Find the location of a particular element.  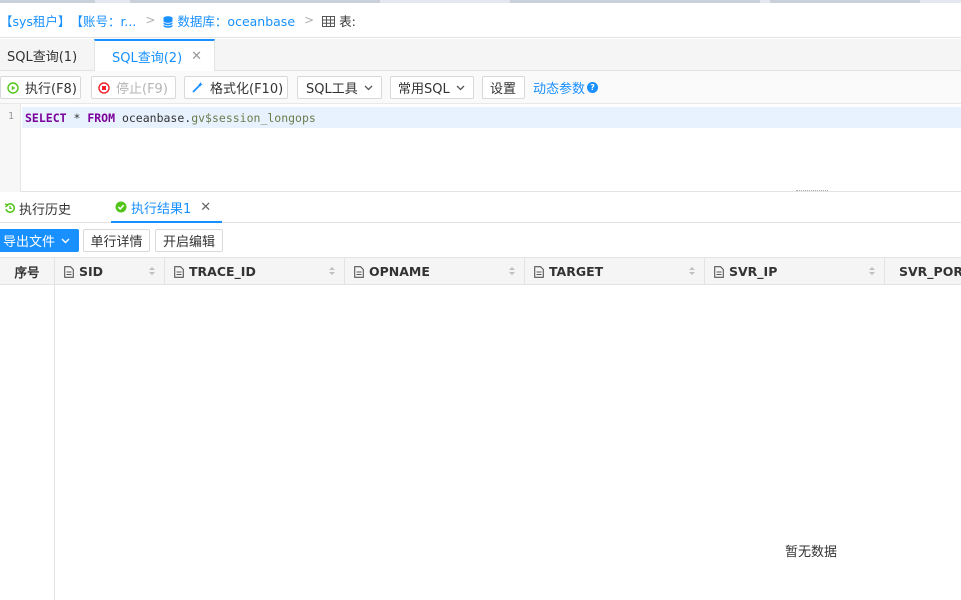

column-label: TARGET is located at coordinates (576, 271).